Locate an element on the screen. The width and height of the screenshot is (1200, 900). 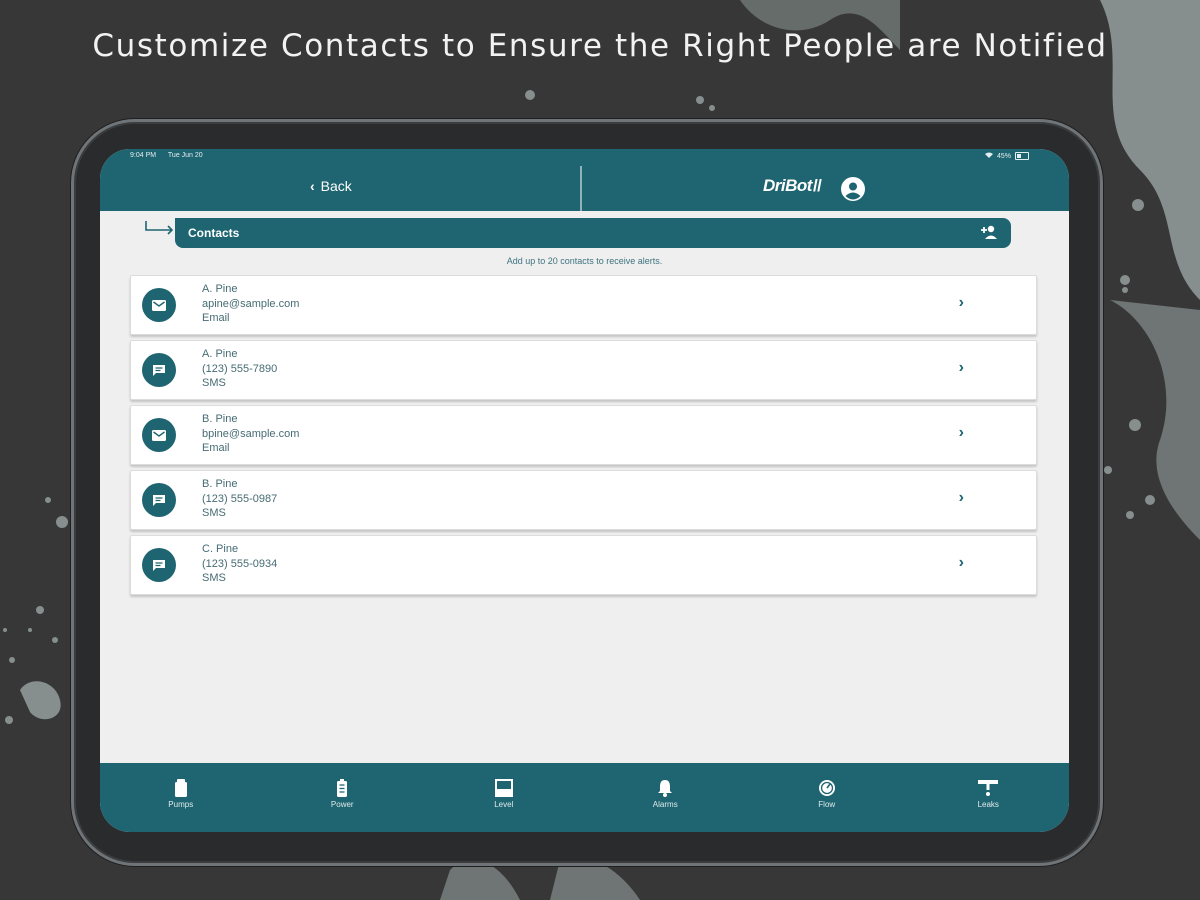
contact-details: B. Pine (123) 555-0987 SMS is located at coordinates (239, 499).